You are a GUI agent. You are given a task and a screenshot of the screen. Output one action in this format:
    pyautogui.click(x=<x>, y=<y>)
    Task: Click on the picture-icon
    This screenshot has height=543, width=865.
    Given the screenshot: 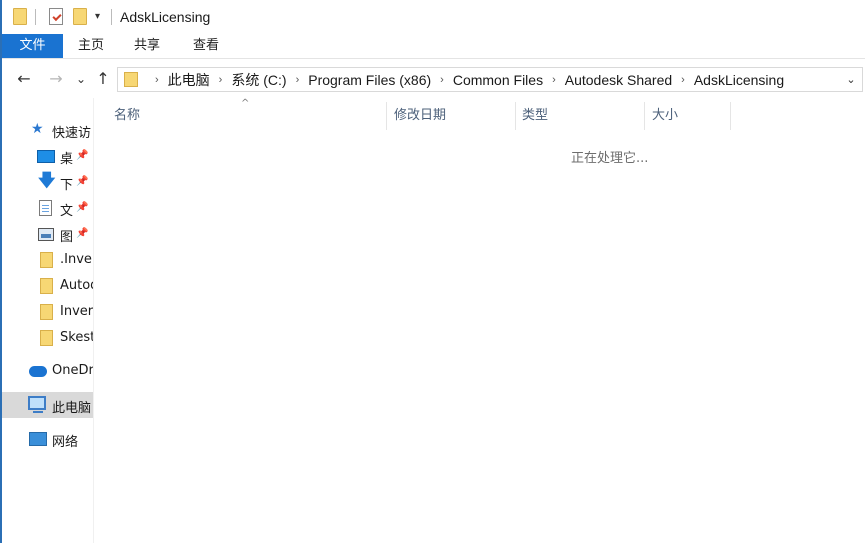 What is the action you would take?
    pyautogui.click(x=46, y=234)
    